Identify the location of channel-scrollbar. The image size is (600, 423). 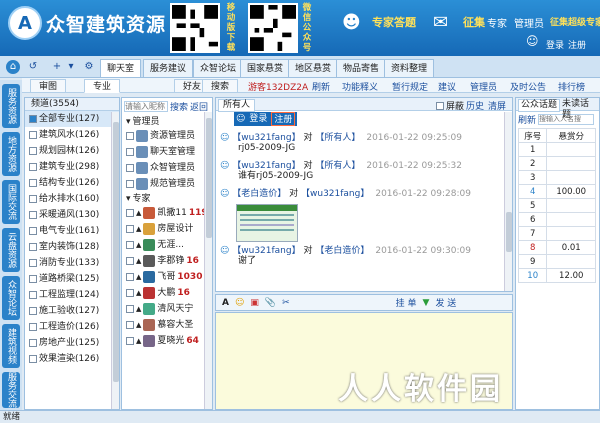
(115, 260).